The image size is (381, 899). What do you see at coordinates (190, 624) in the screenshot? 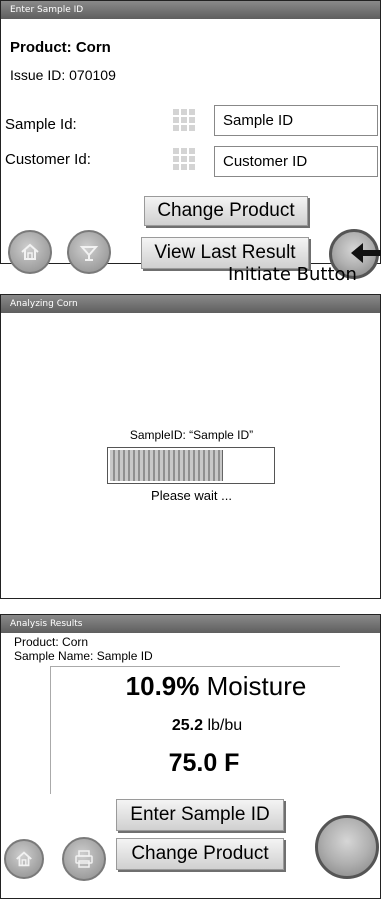
I see `screen-title: Analysis Results` at bounding box center [190, 624].